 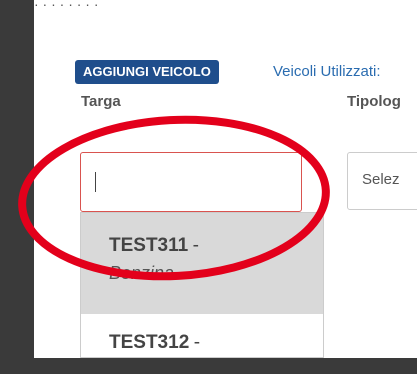 What do you see at coordinates (327, 71) in the screenshot?
I see `used-vehicles-link: Veicoli Utilizzati:` at bounding box center [327, 71].